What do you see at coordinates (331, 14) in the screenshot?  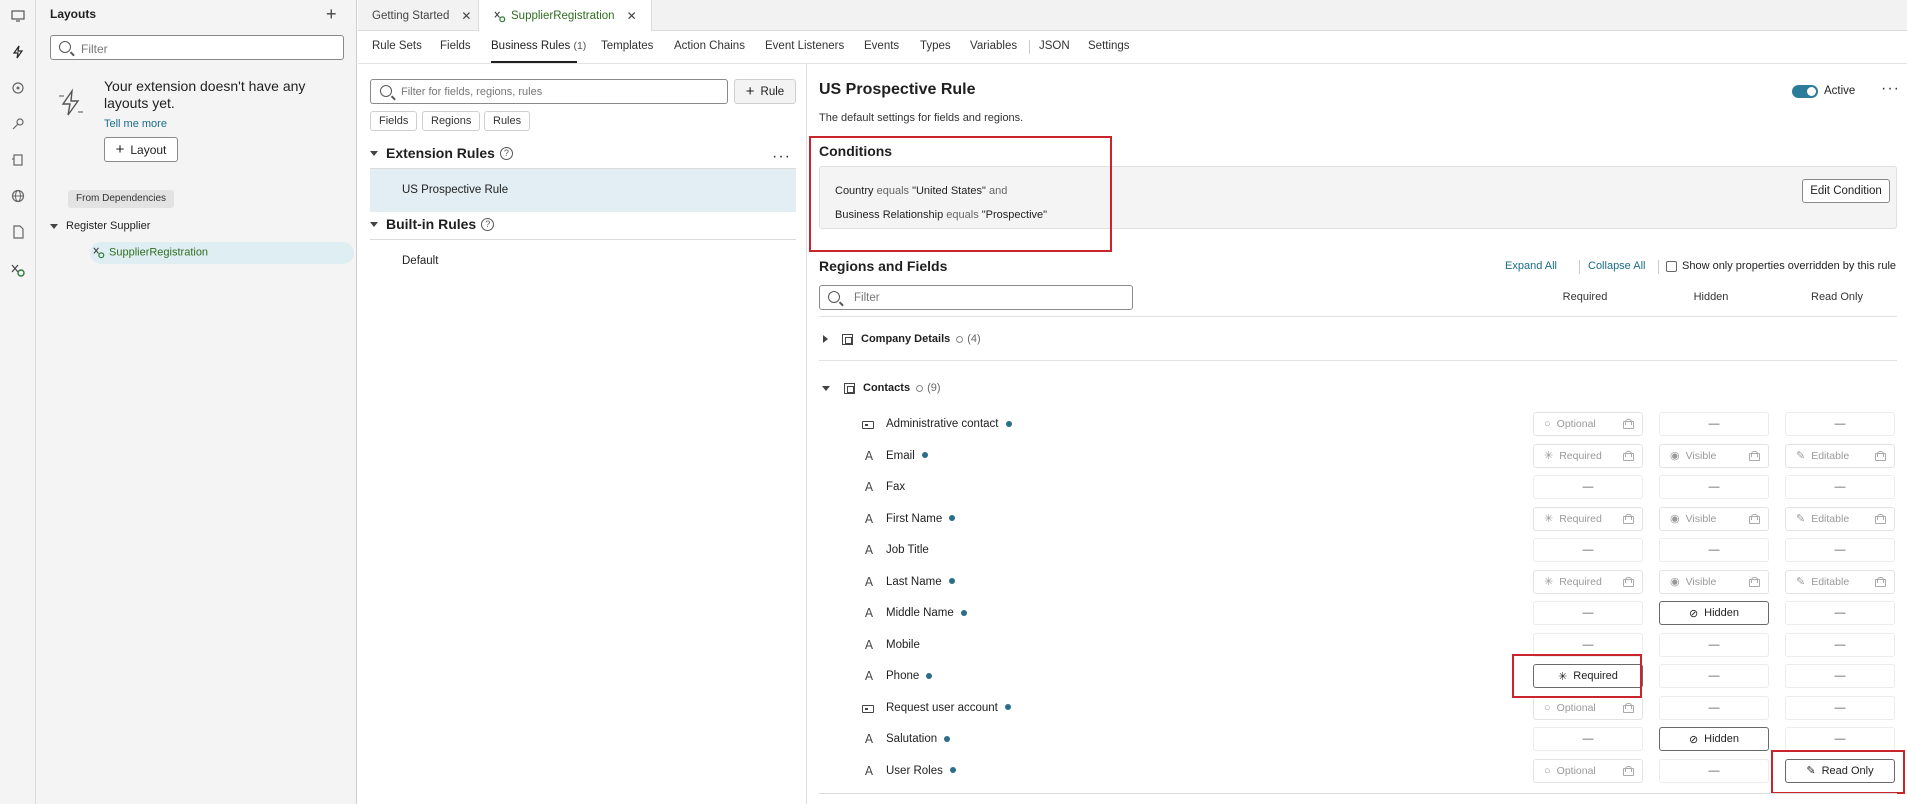 I see `add-layout-icon: +` at bounding box center [331, 14].